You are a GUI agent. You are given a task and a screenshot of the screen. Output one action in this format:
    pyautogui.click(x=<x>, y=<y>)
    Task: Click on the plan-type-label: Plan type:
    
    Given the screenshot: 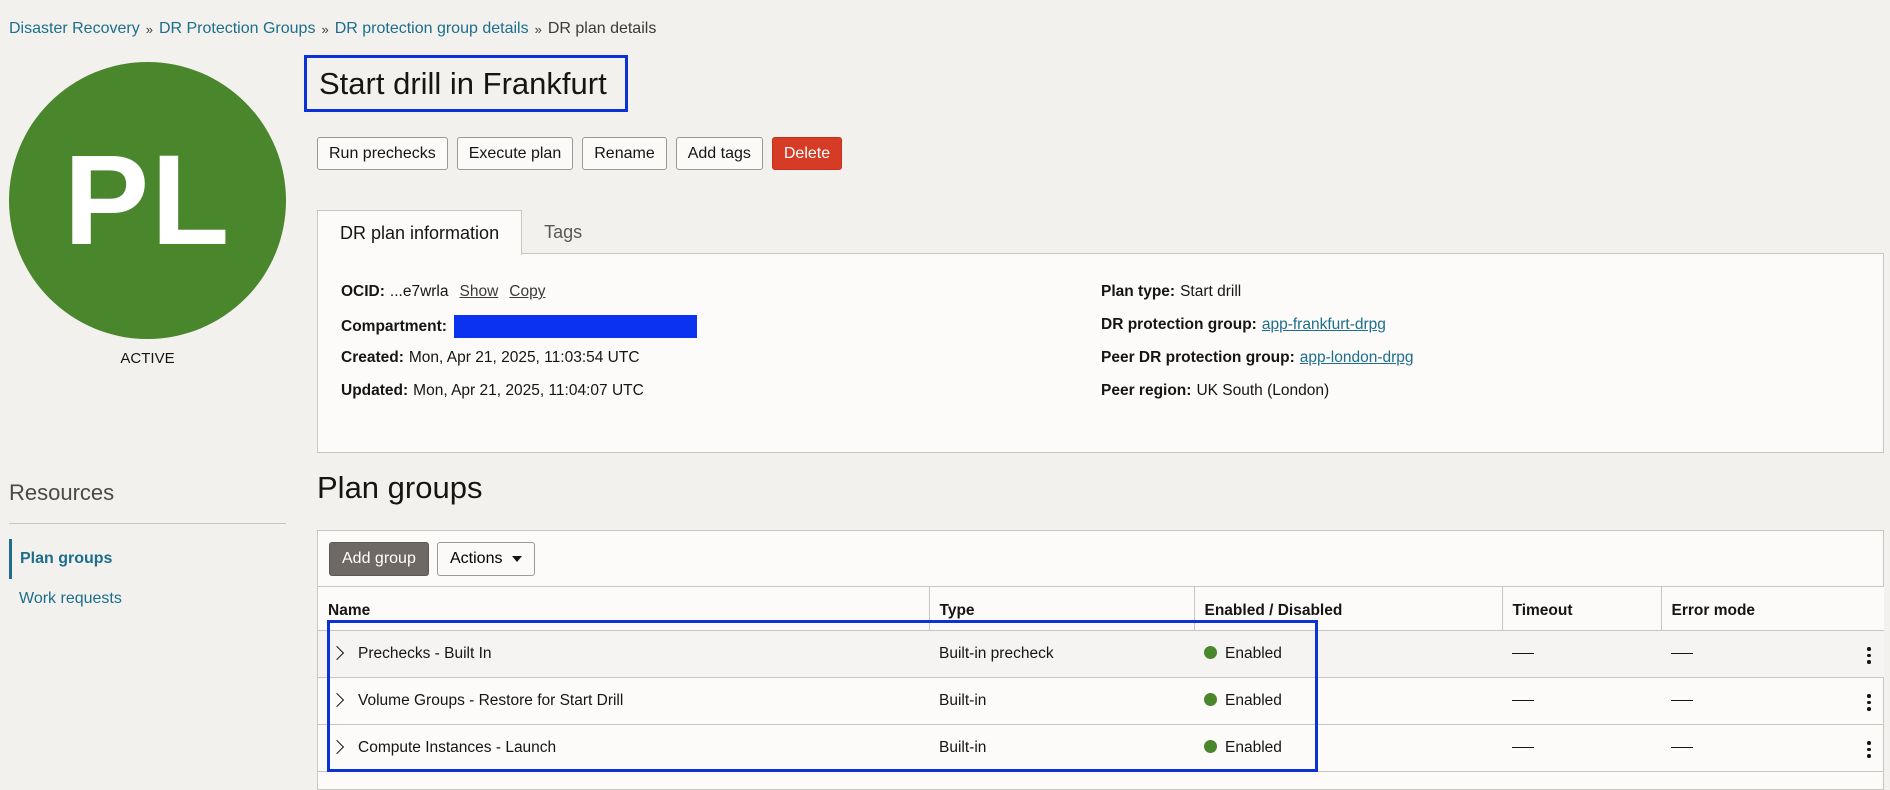 What is the action you would take?
    pyautogui.click(x=1138, y=291)
    